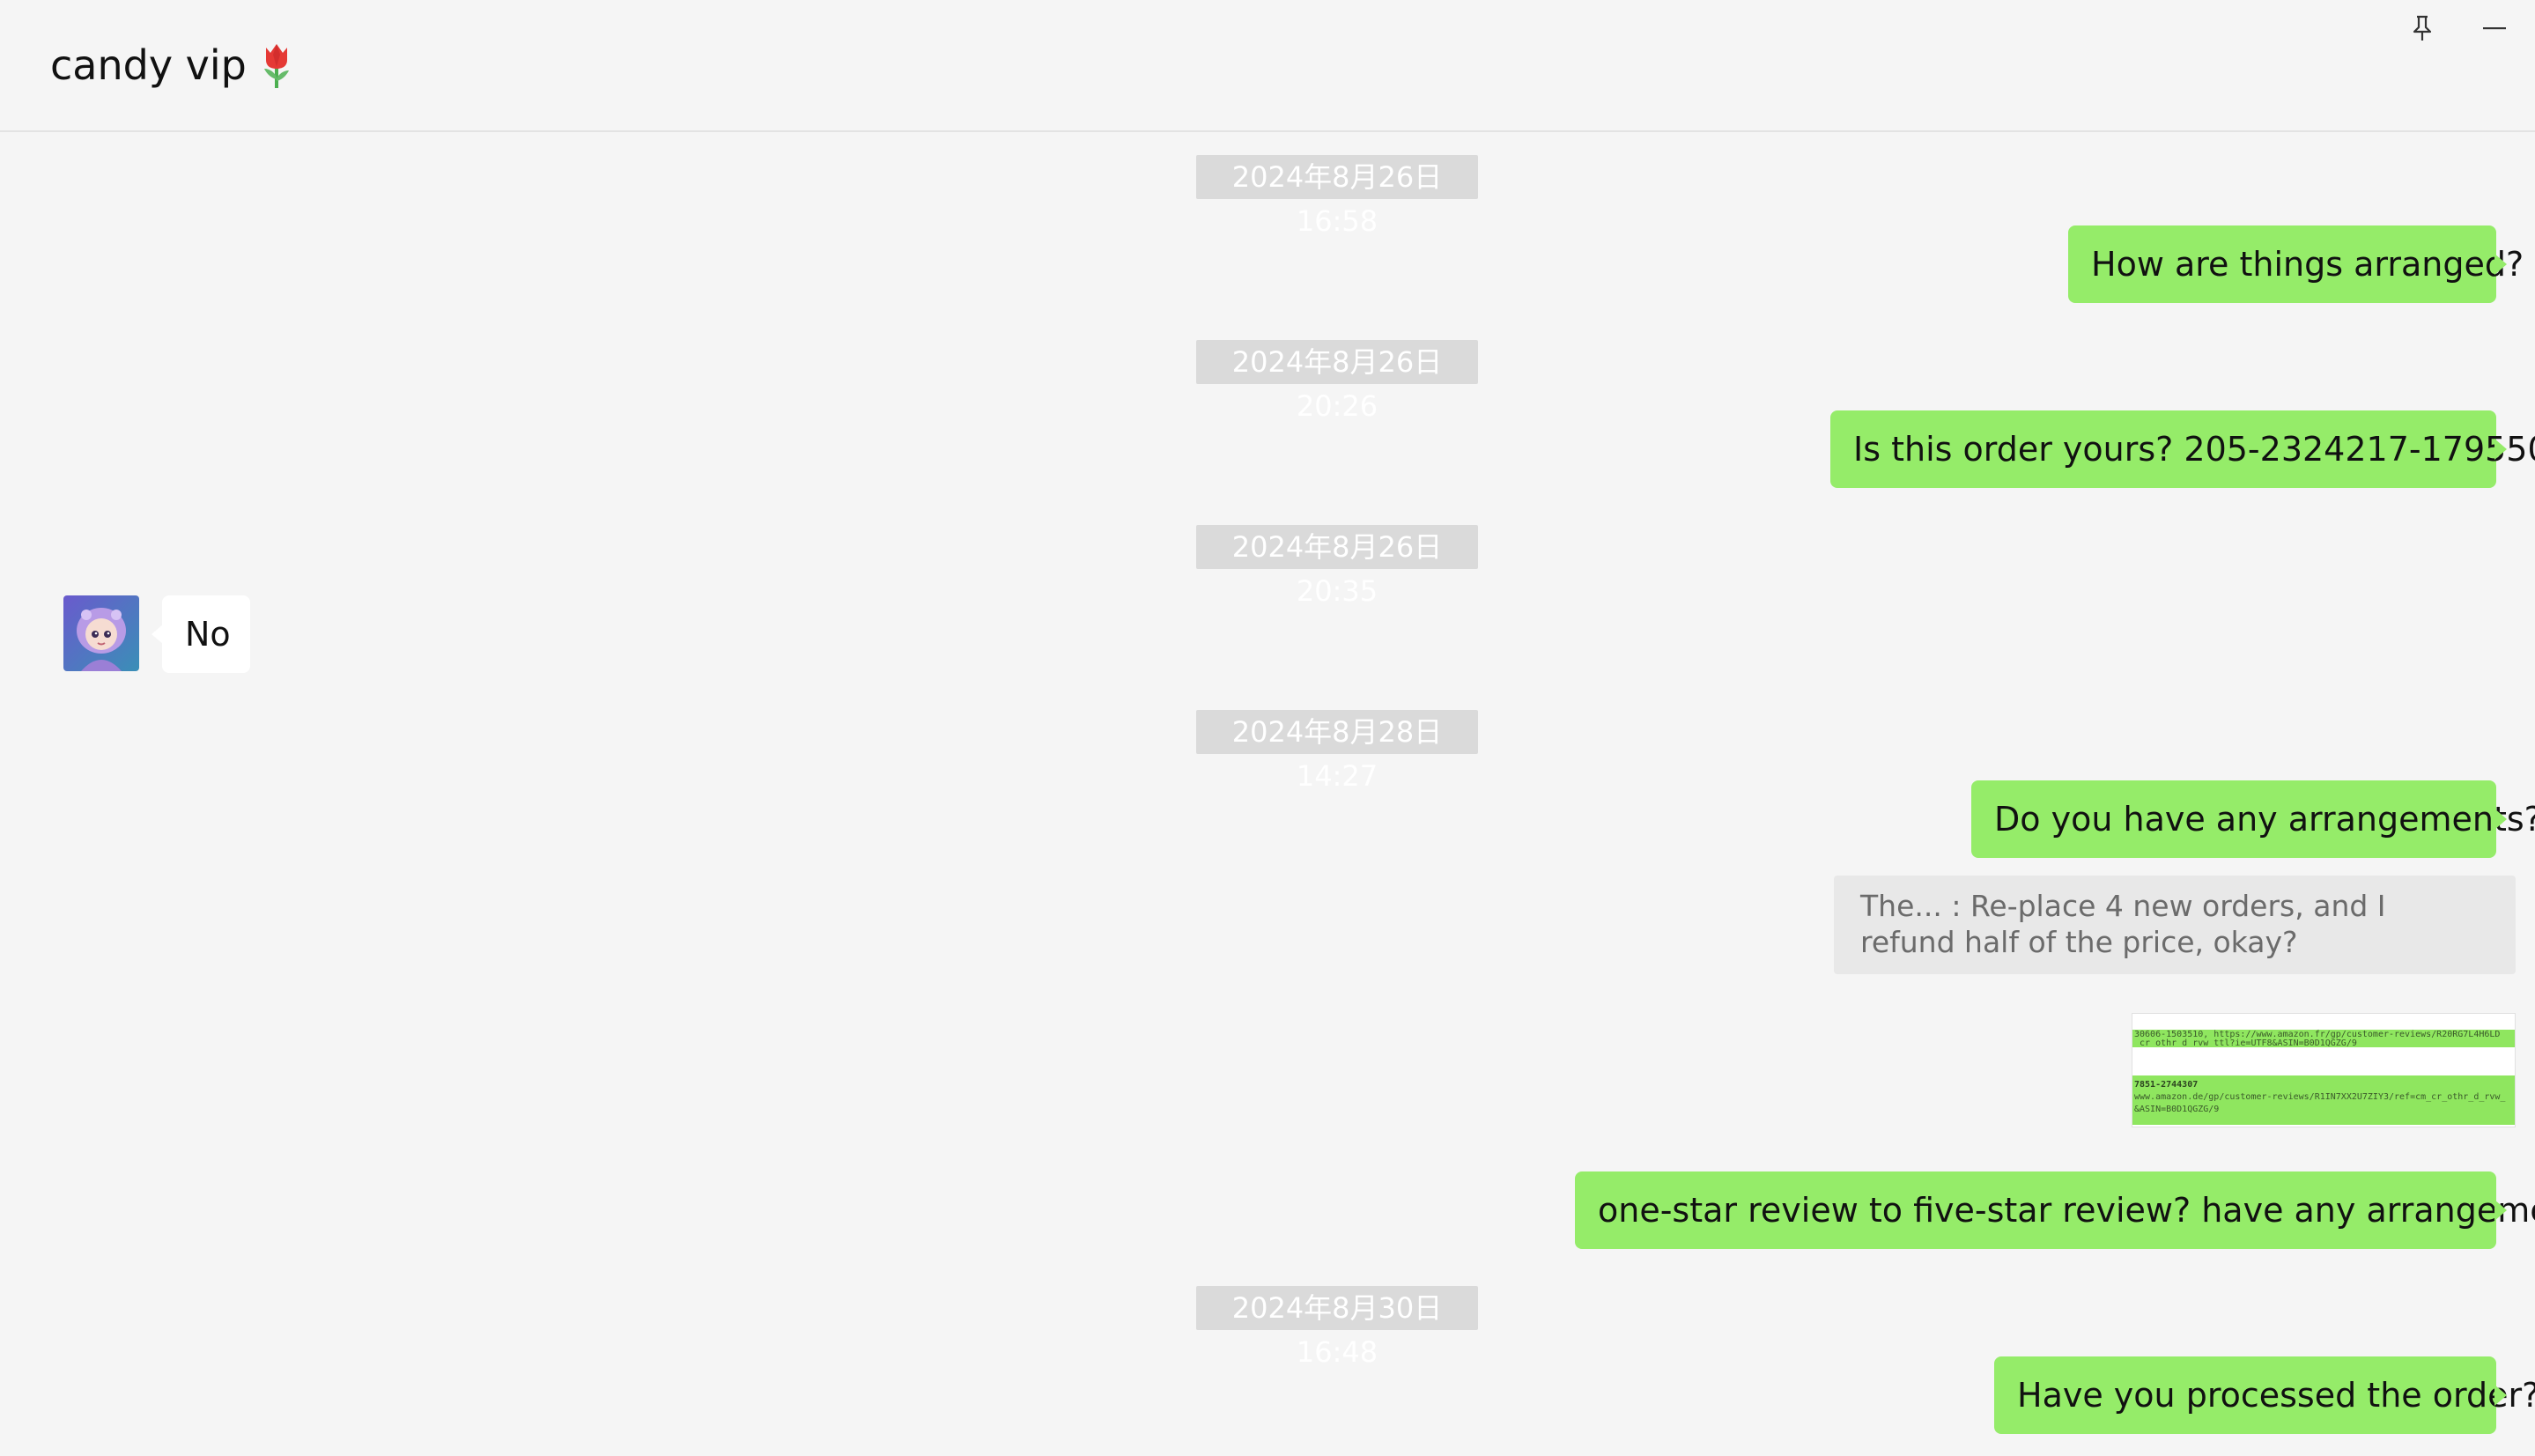  What do you see at coordinates (2166, 1085) in the screenshot?
I see `image-text: 7851-2744307` at bounding box center [2166, 1085].